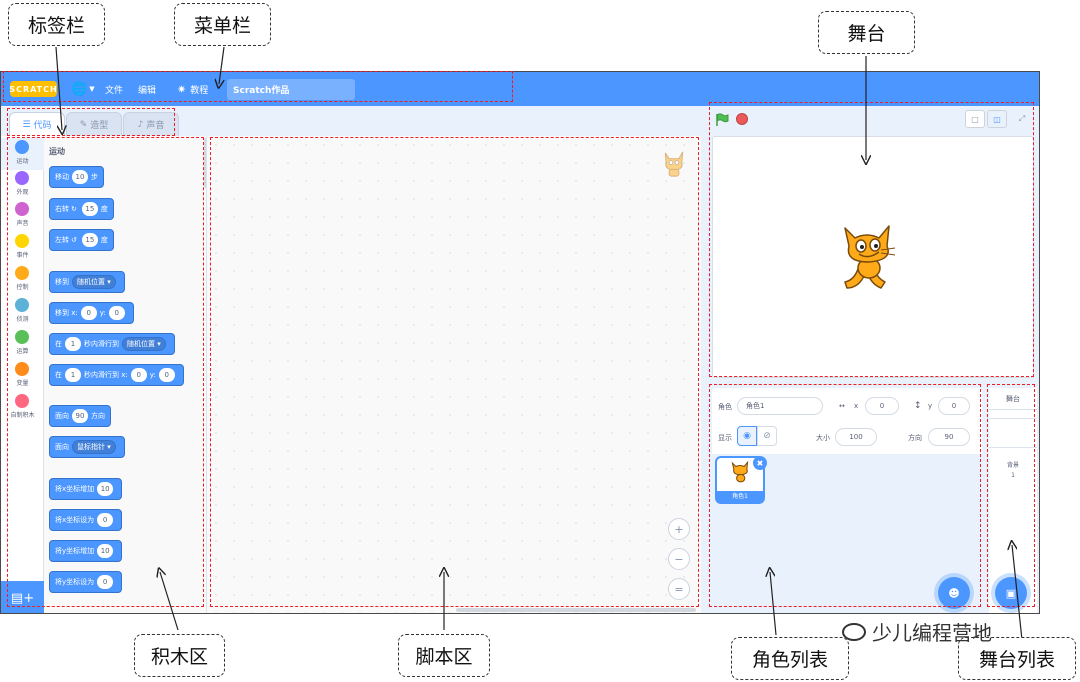 This screenshot has height=682, width=1080. I want to click on sprite-card-name: 角色1, so click(740, 496).